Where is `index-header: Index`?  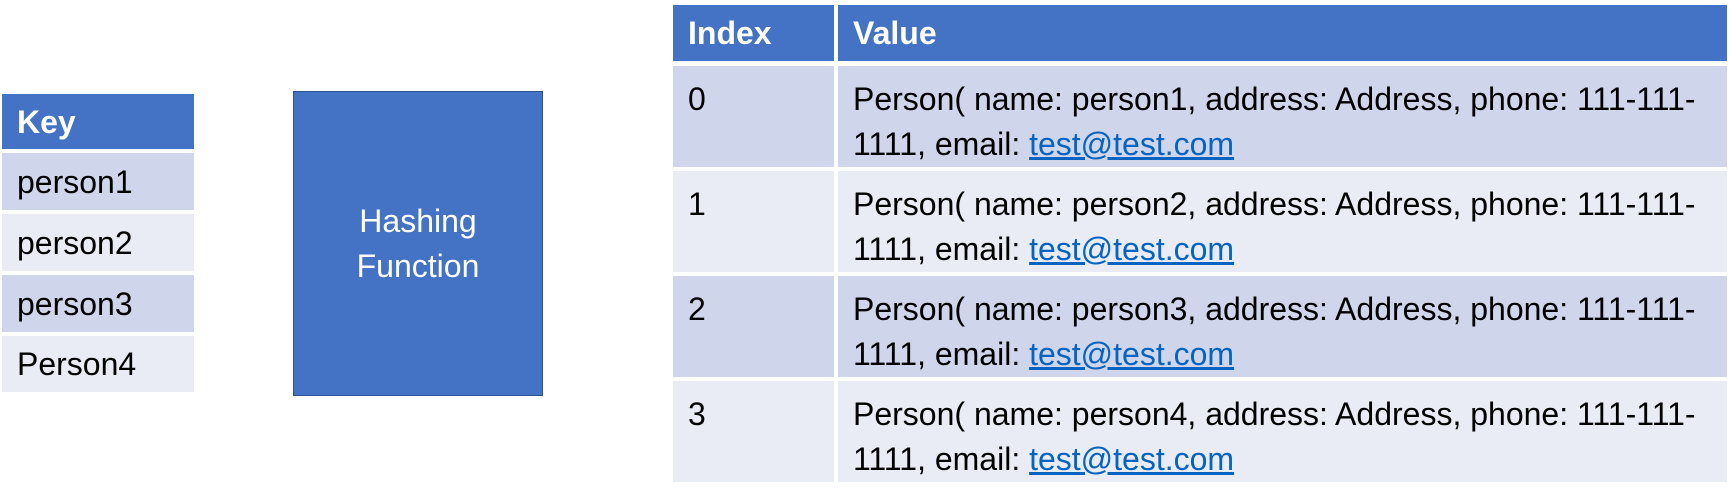 index-header: Index is located at coordinates (755, 35).